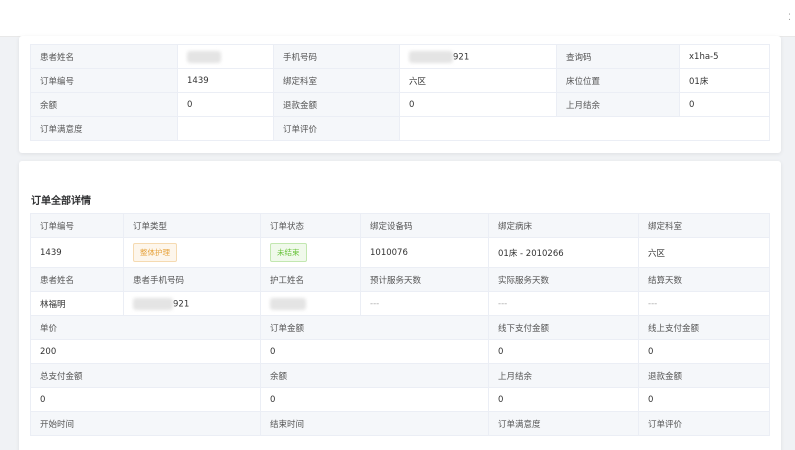 This screenshot has width=795, height=450. I want to click on header-cell: 上月结余, so click(563, 375).